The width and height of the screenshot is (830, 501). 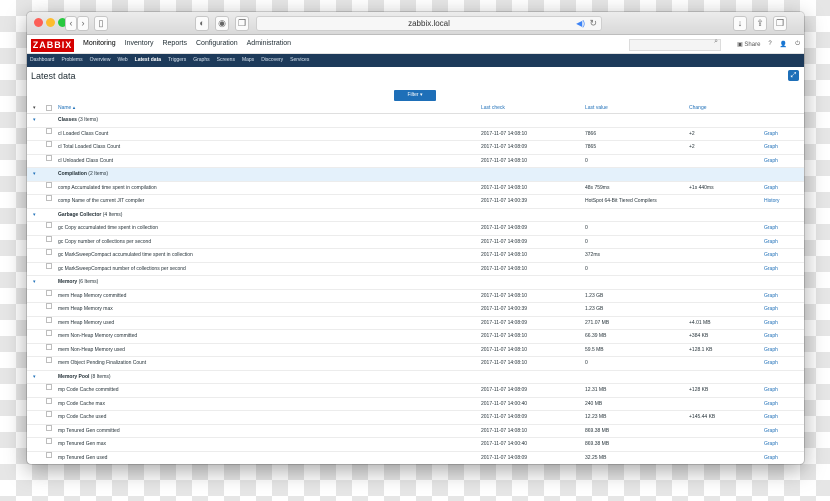 What do you see at coordinates (272, 60) in the screenshot?
I see `subnav-discovery: Discovery` at bounding box center [272, 60].